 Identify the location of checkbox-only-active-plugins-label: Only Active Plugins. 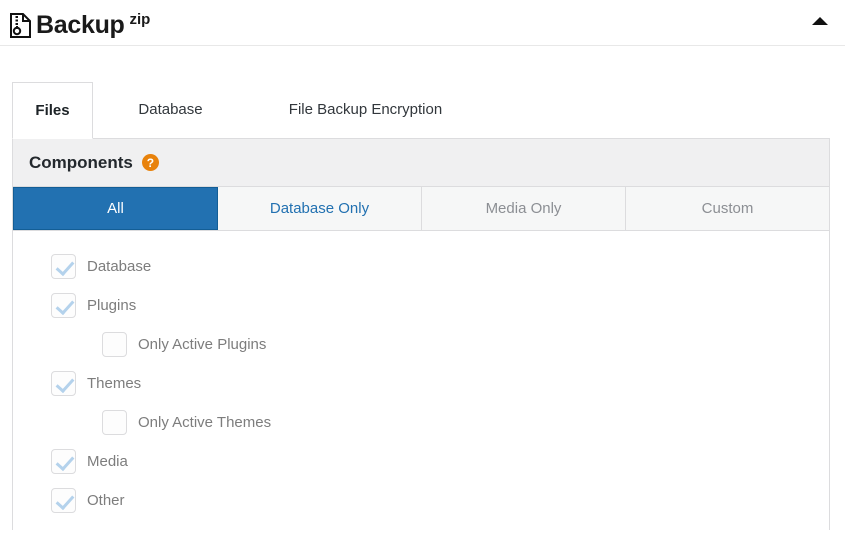
(202, 344).